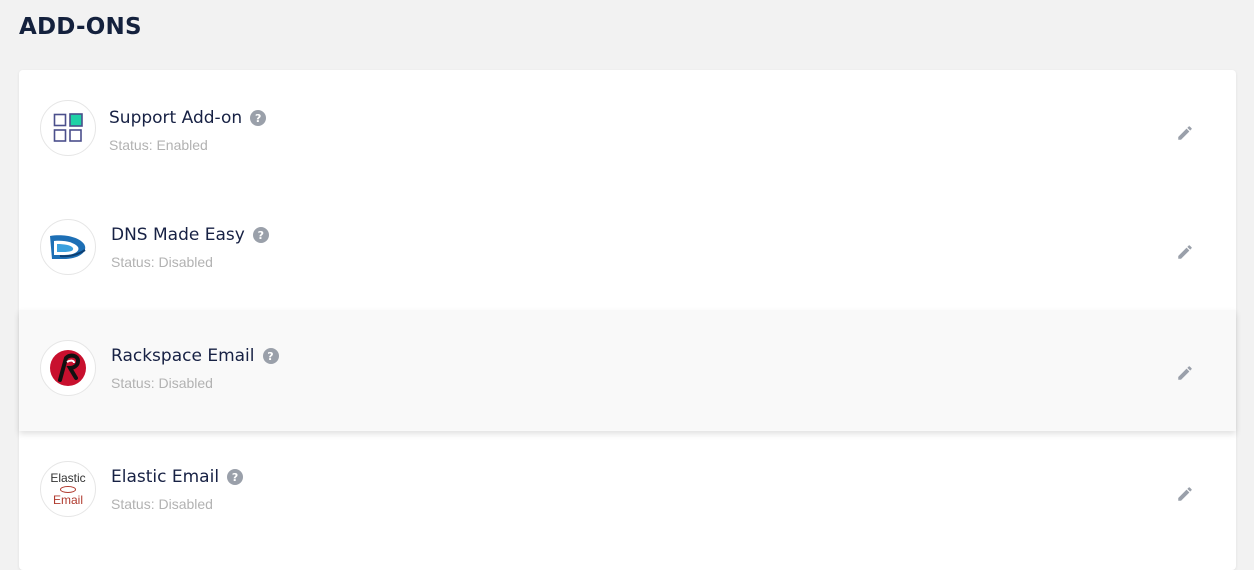 This screenshot has height=570, width=1254. What do you see at coordinates (68, 128) in the screenshot?
I see `grid-apps-icon` at bounding box center [68, 128].